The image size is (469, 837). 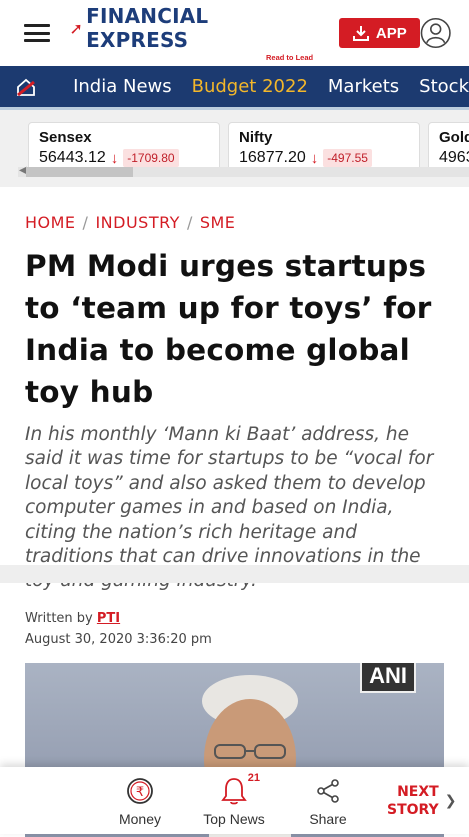 What do you see at coordinates (250, 86) in the screenshot?
I see `nav-item-budget-2022: Budget 2022` at bounding box center [250, 86].